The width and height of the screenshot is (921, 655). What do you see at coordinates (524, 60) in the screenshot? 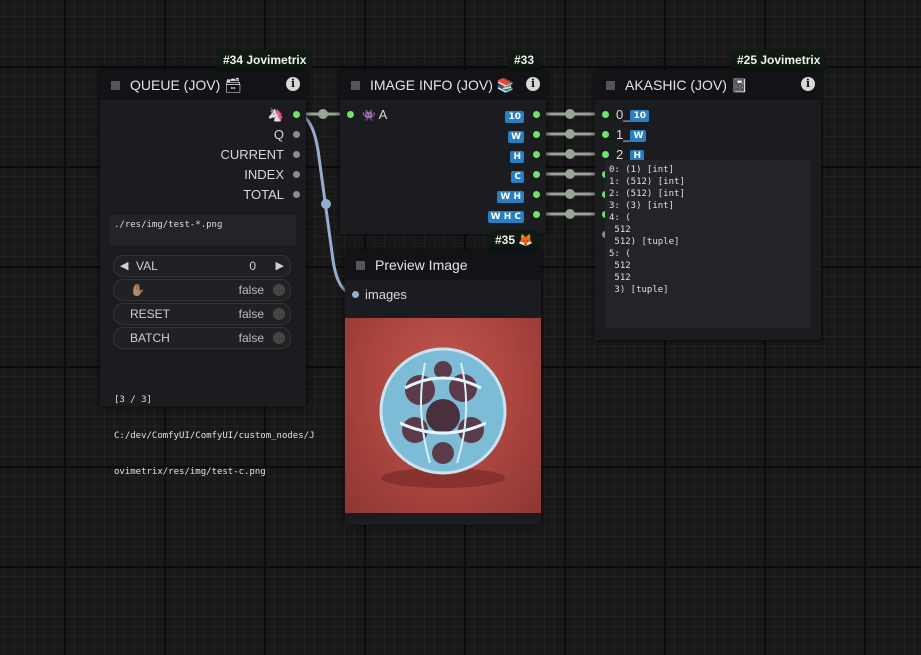
I see `node-badge-image-info: #33` at bounding box center [524, 60].